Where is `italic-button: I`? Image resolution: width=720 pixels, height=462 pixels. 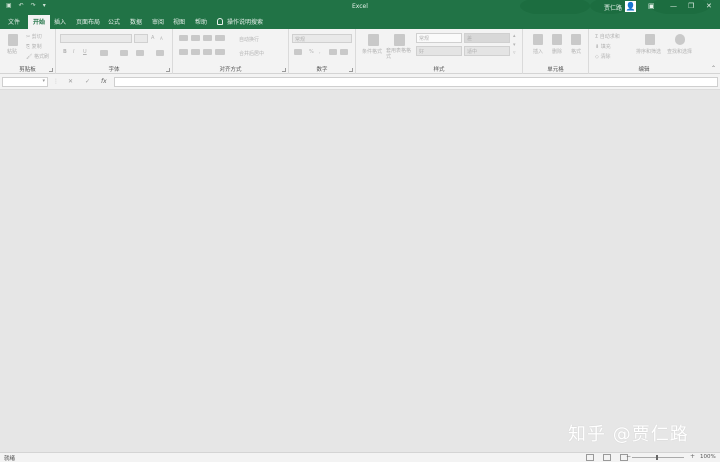 italic-button: I is located at coordinates (73, 52).